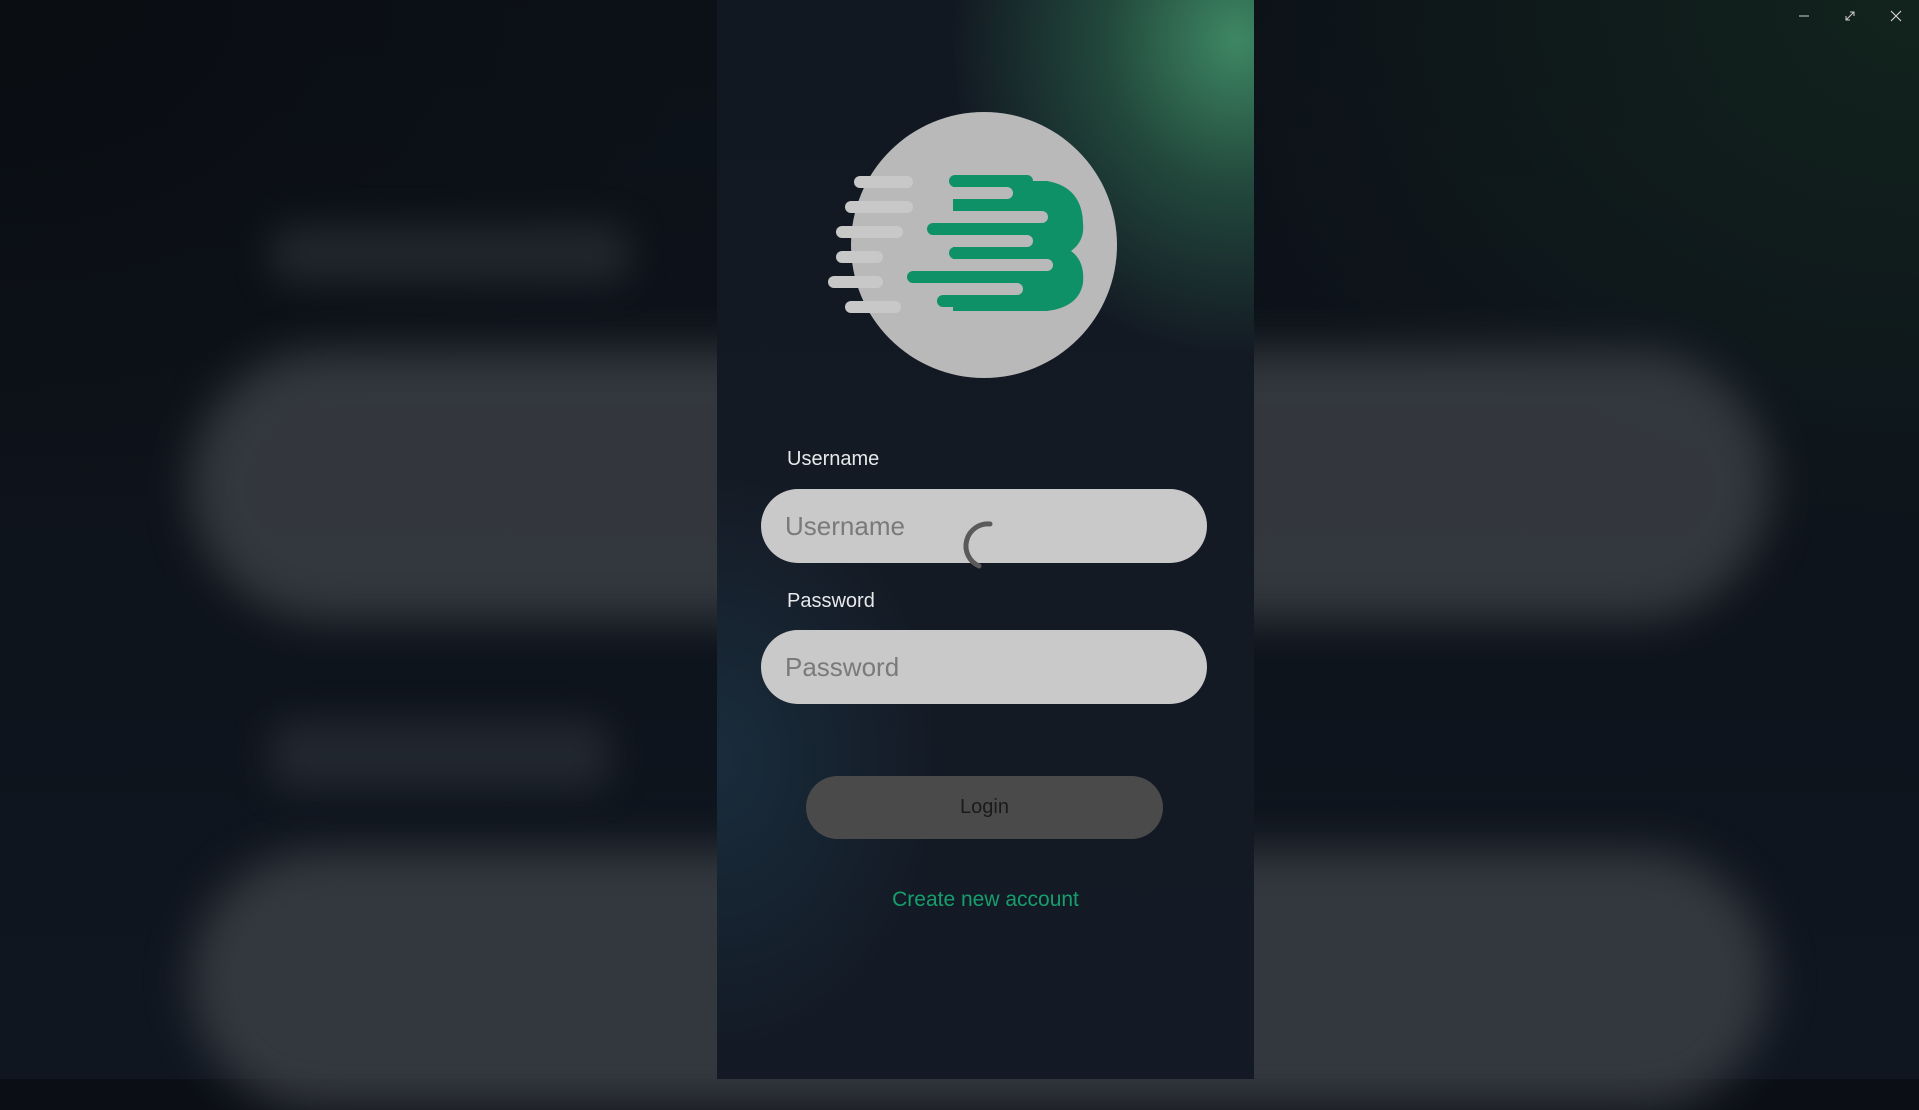 This screenshot has width=1919, height=1110. I want to click on restore-icon, so click(1850, 16).